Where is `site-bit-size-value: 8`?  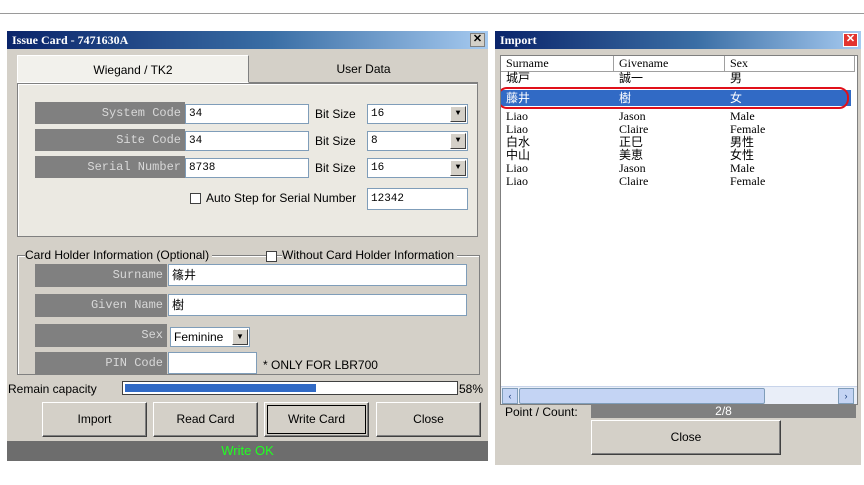 site-bit-size-value: 8 is located at coordinates (374, 141).